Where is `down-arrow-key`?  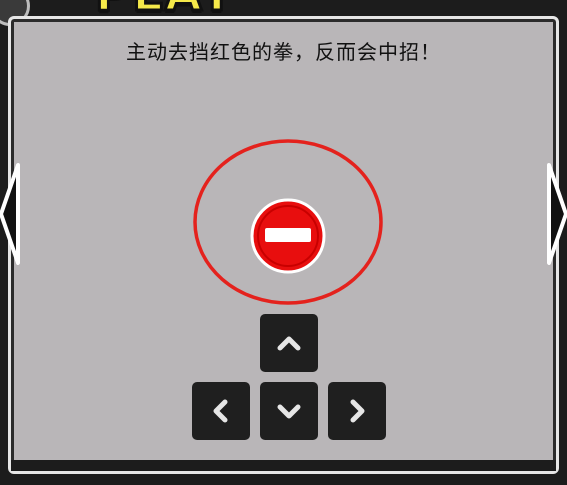
down-arrow-key is located at coordinates (289, 411).